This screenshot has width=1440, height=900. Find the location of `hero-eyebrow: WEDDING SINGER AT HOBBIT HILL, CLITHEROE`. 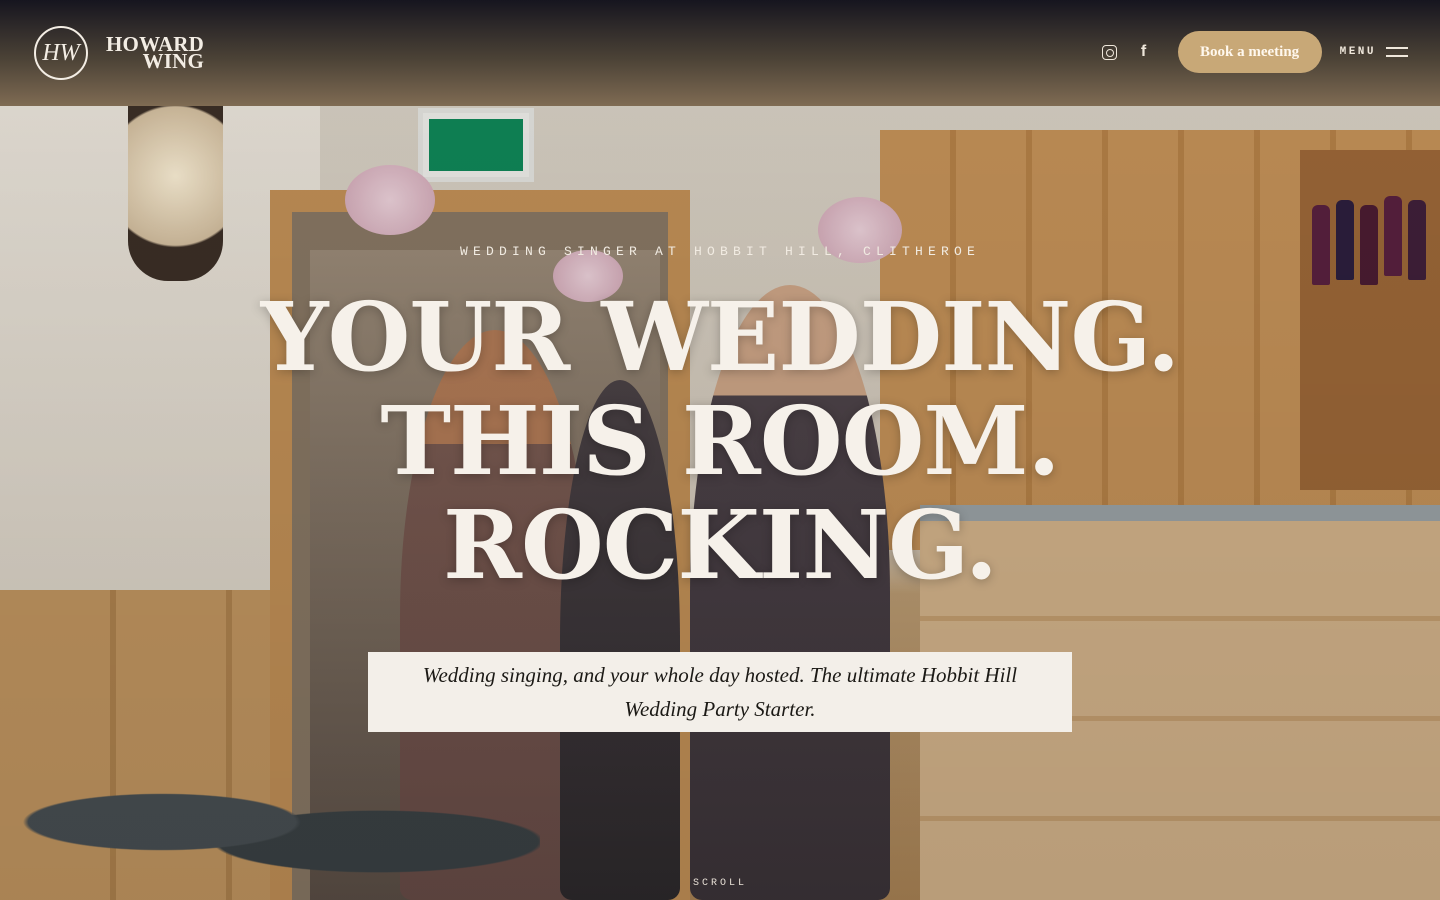

hero-eyebrow: WEDDING SINGER AT HOBBIT HILL, CLITHEROE is located at coordinates (720, 251).